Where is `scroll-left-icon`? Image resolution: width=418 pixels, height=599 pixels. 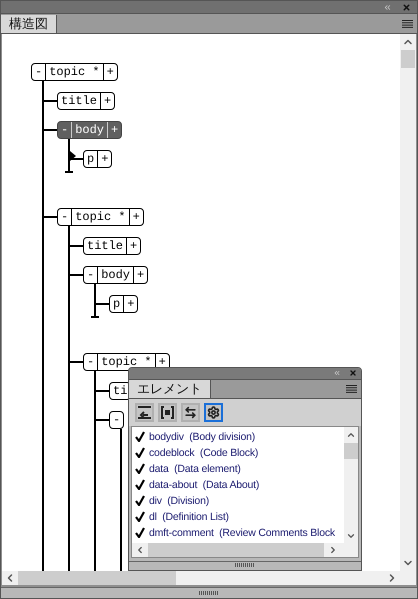
scroll-left-icon is located at coordinates (140, 550).